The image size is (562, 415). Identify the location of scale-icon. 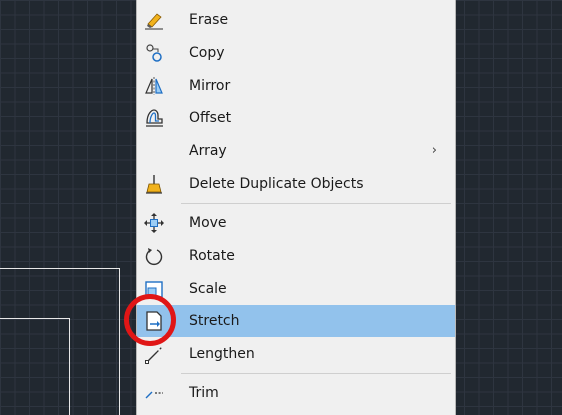
(154, 289).